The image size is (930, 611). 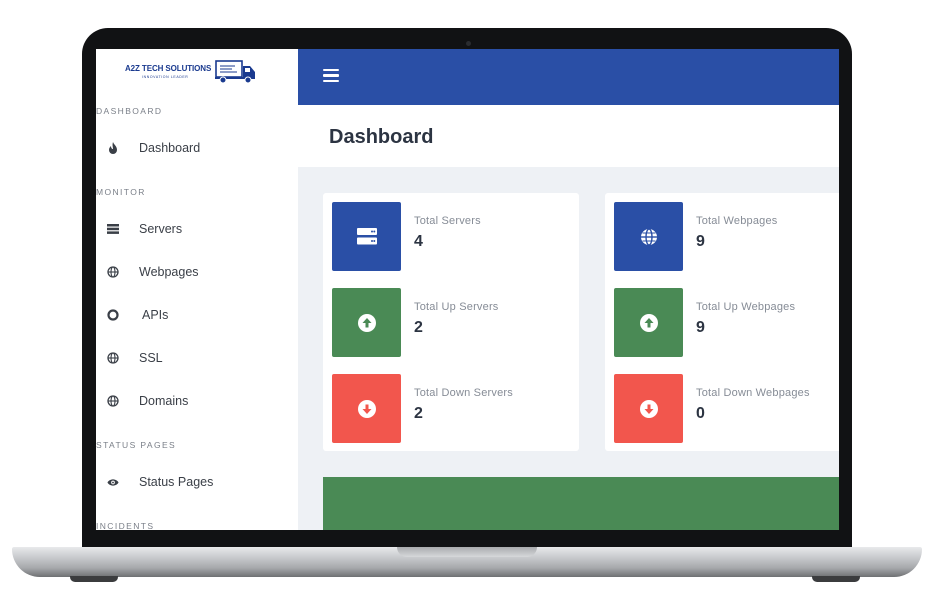 I want to click on stat-total-up-webpages: Total Up Webpages 9, so click(x=726, y=323).